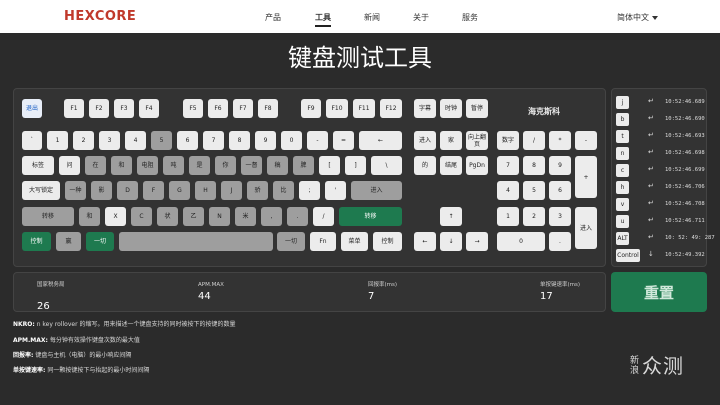  Describe the element at coordinates (470, 17) in the screenshot. I see `nav-item-services: 服务` at that location.